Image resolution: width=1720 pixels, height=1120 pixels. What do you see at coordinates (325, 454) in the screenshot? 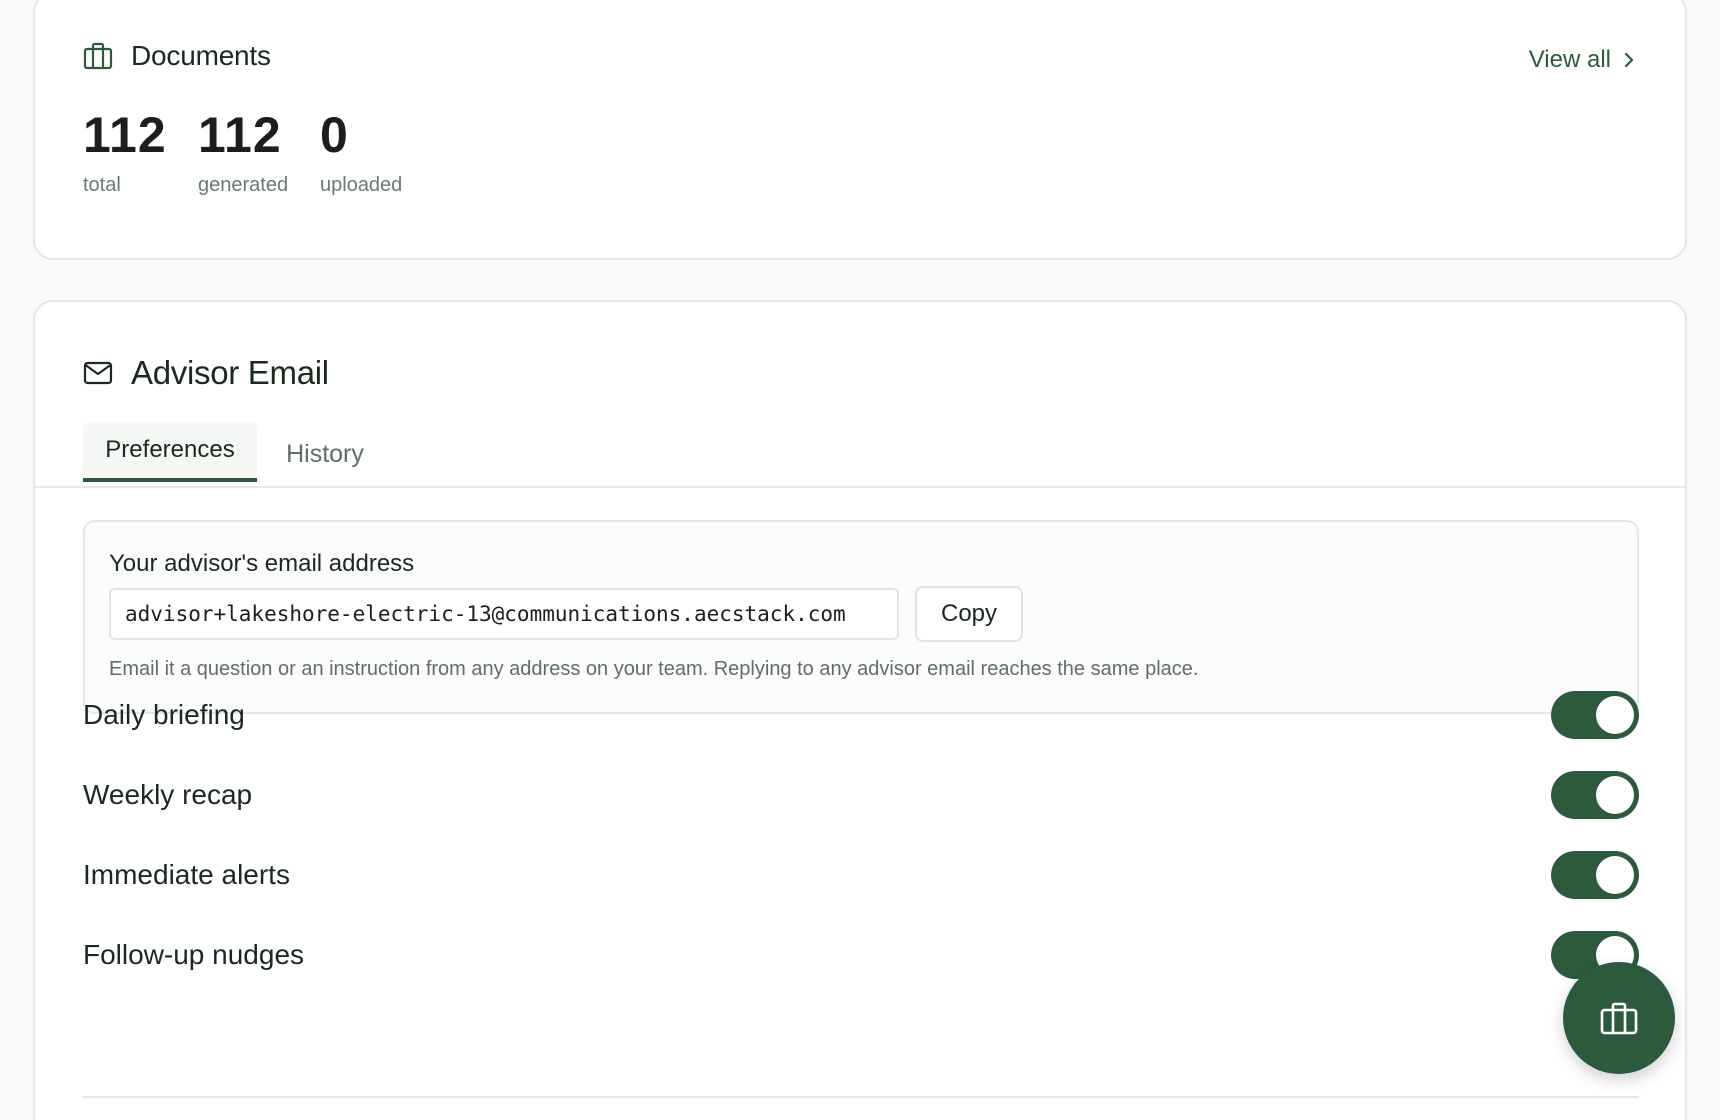
I see `tab-history: History` at bounding box center [325, 454].